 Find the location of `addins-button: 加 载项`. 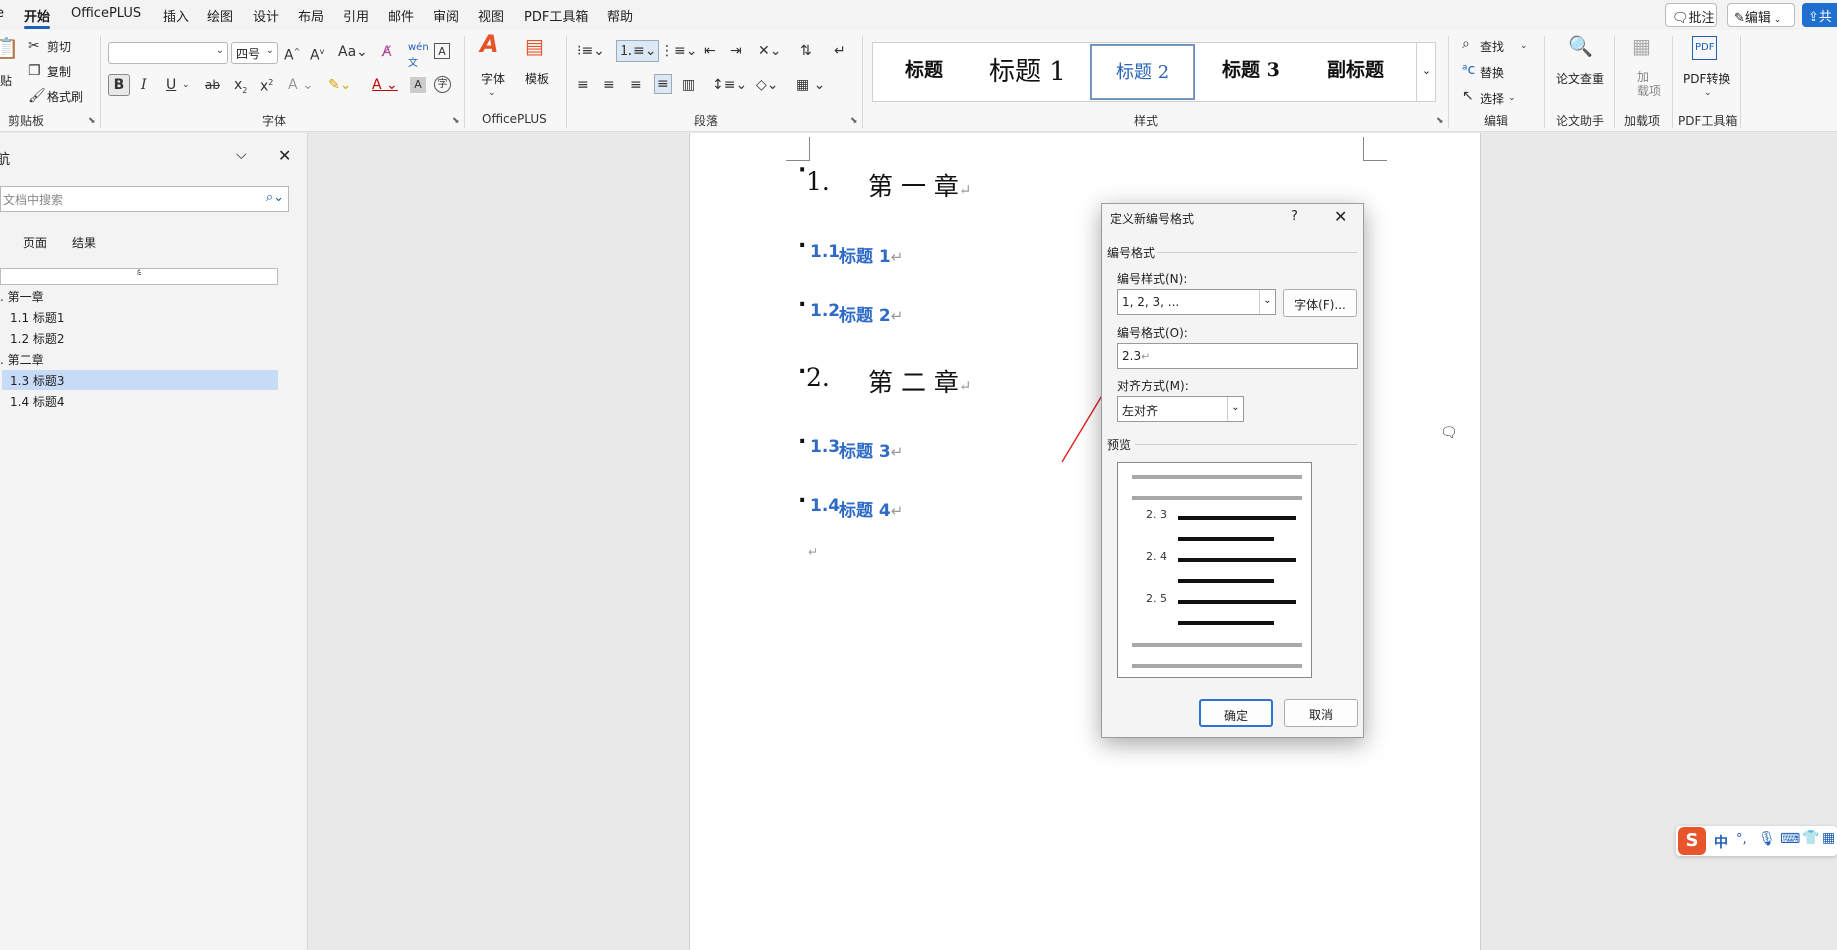

addins-button: 加 载项 is located at coordinates (1649, 84).